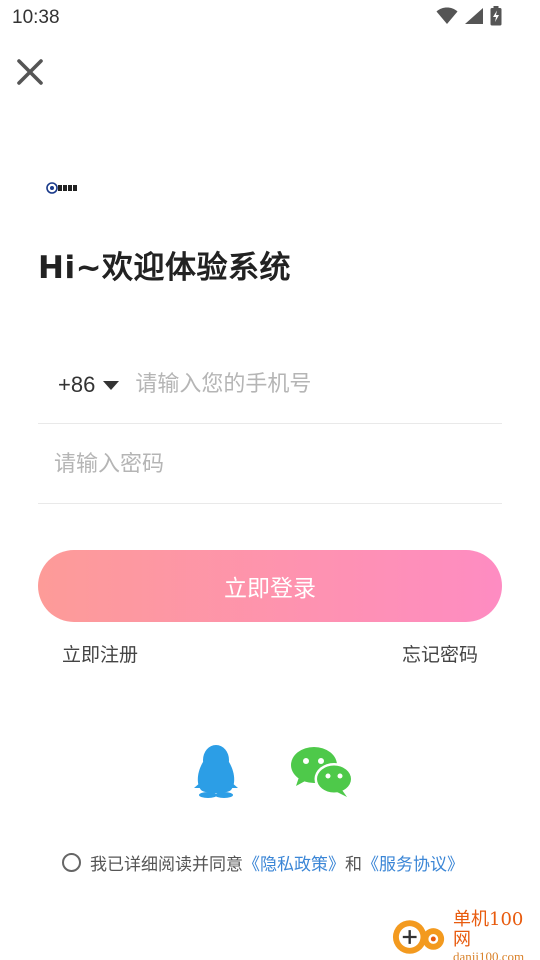  What do you see at coordinates (322, 772) in the screenshot?
I see `wechat-icon` at bounding box center [322, 772].